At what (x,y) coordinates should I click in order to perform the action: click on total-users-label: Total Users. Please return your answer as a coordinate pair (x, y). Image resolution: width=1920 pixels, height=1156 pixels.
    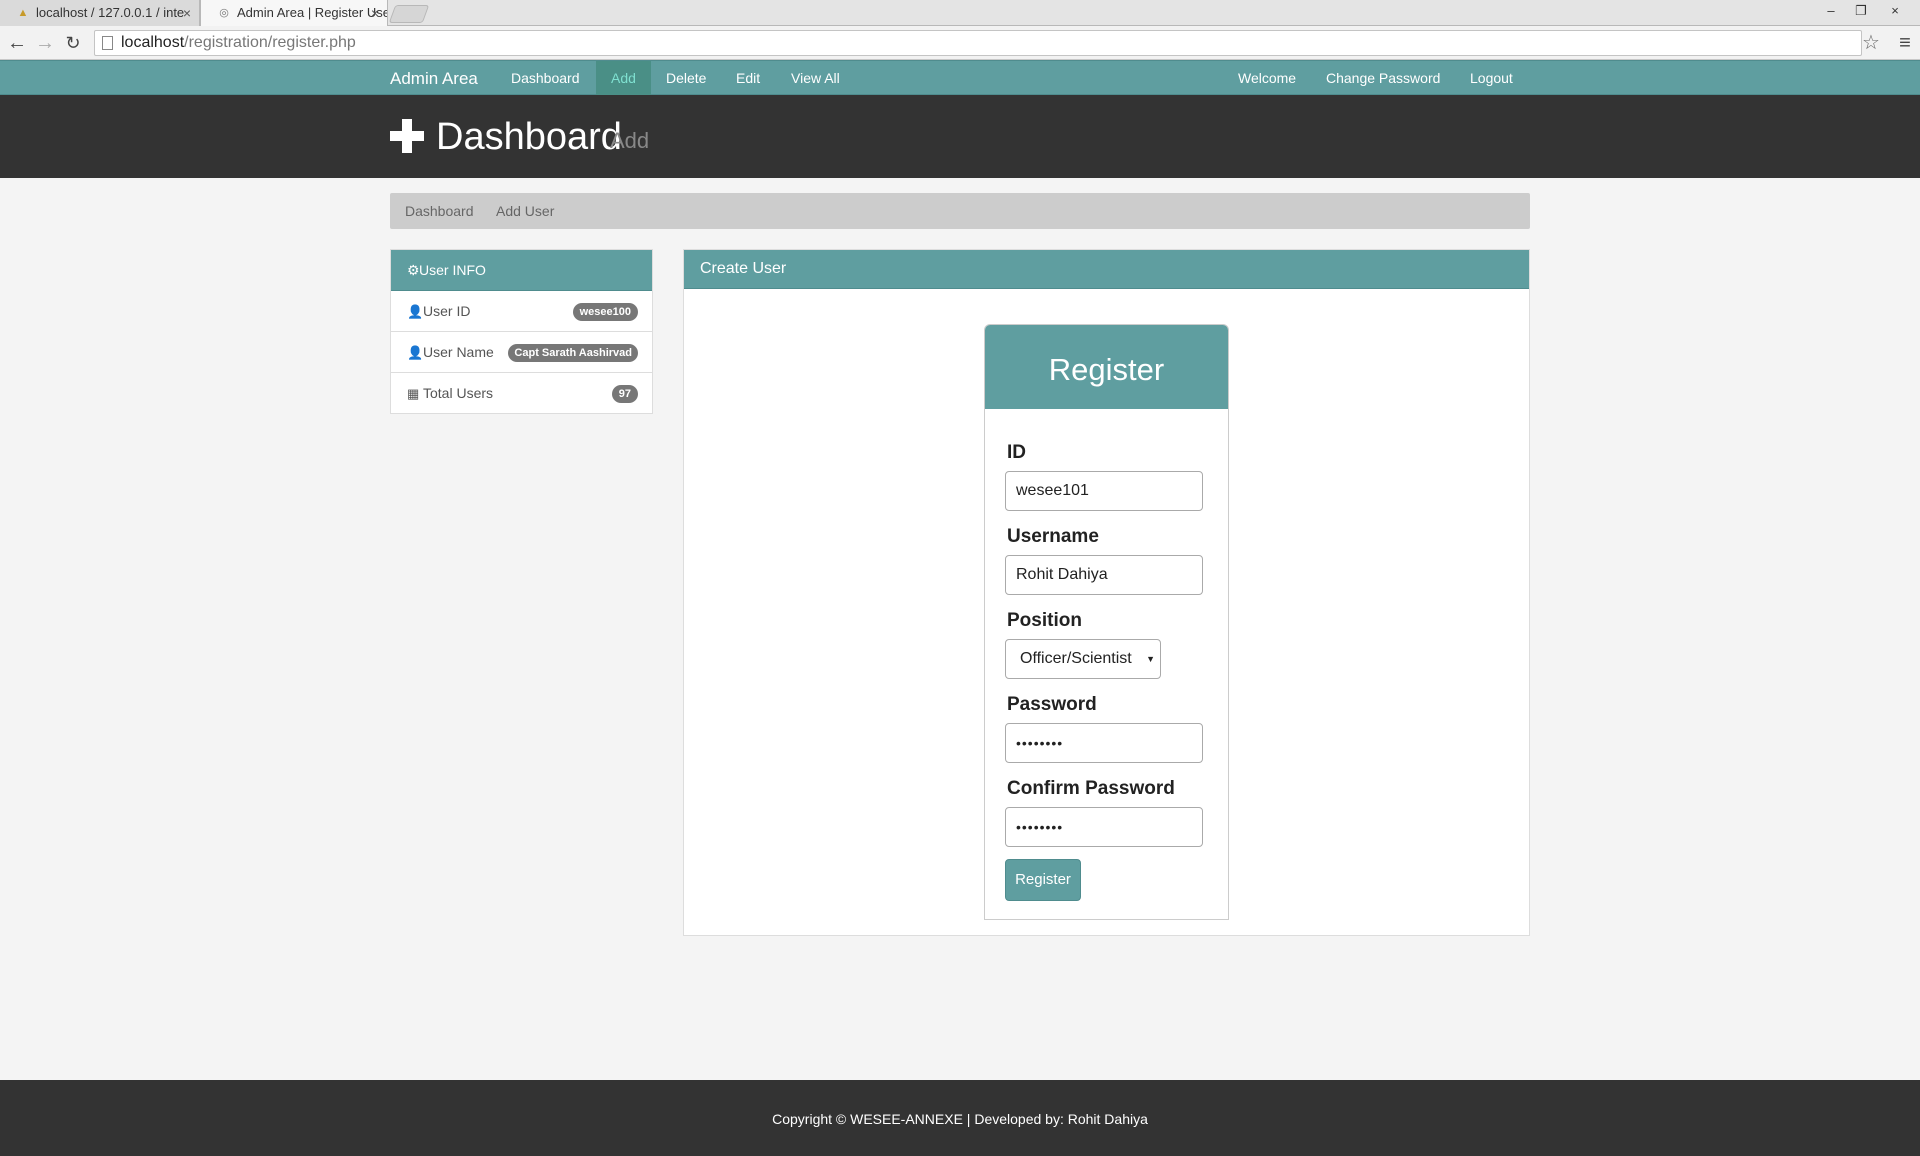
    Looking at the image, I should click on (458, 393).